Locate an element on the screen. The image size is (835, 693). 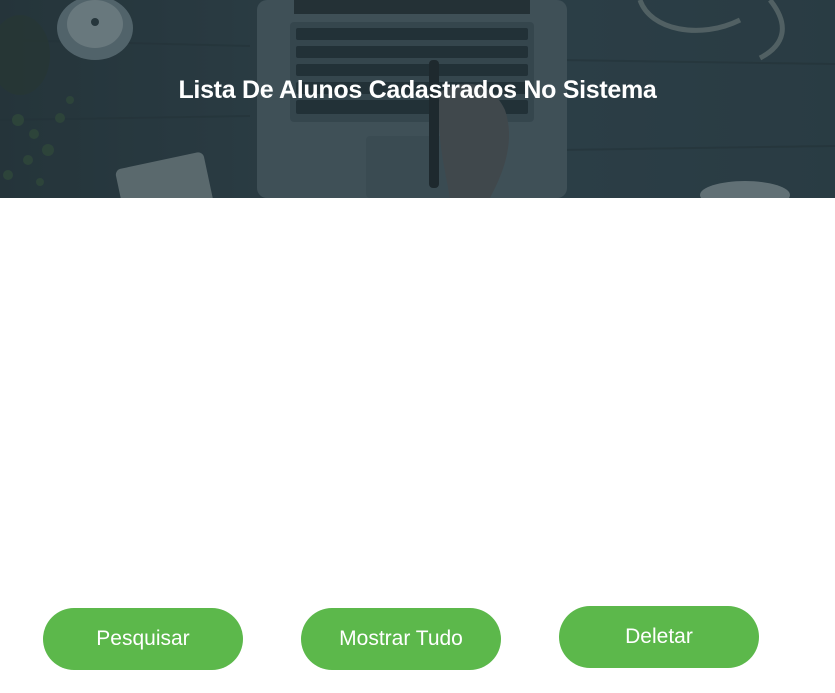
show-all-button: Mostrar Tudo is located at coordinates (401, 639).